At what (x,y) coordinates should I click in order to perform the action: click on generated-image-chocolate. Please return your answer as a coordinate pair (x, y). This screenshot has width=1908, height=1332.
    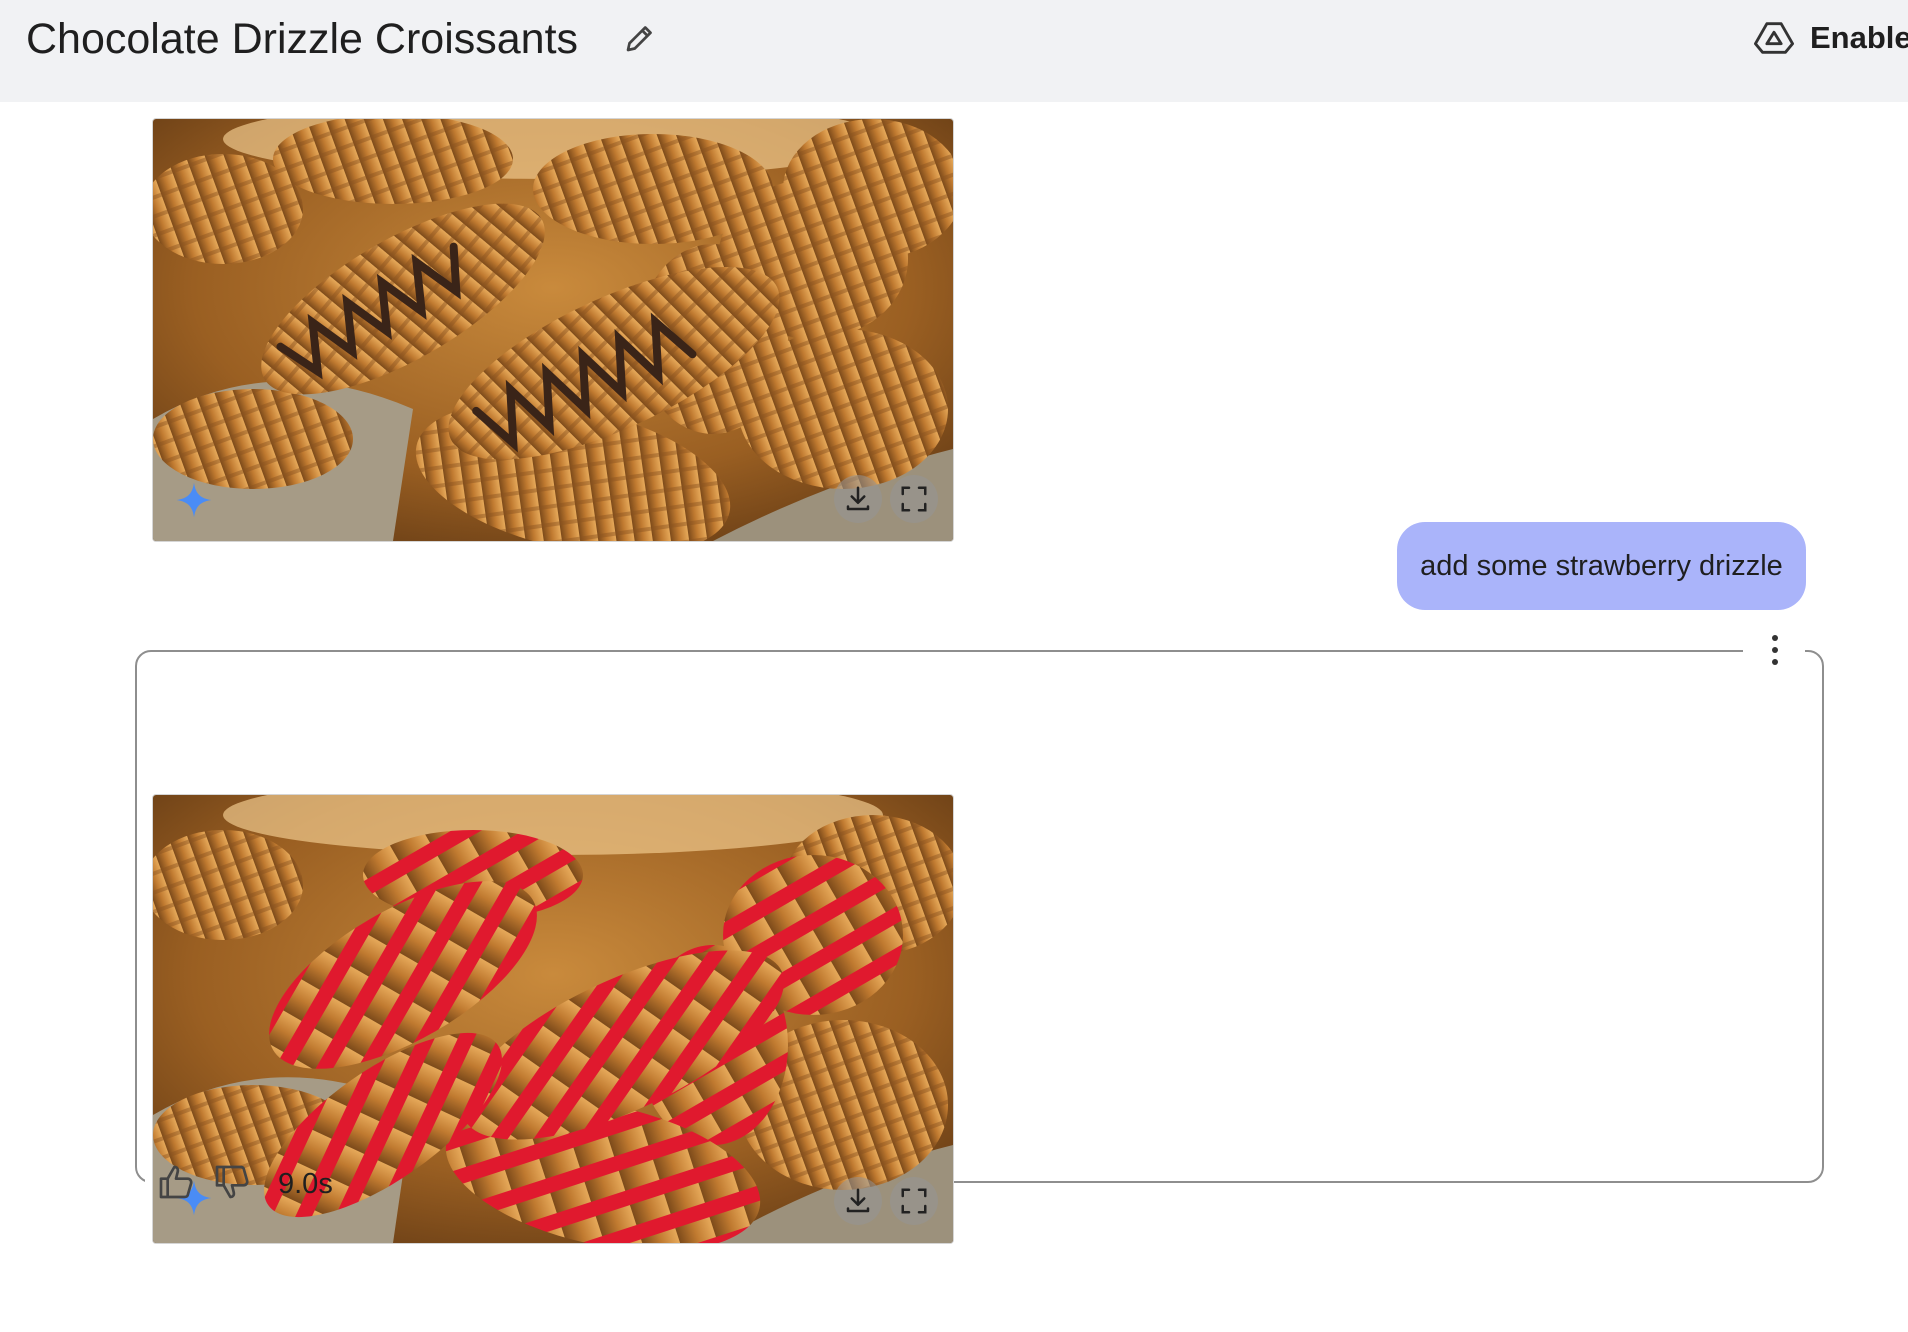
    Looking at the image, I should click on (553, 330).